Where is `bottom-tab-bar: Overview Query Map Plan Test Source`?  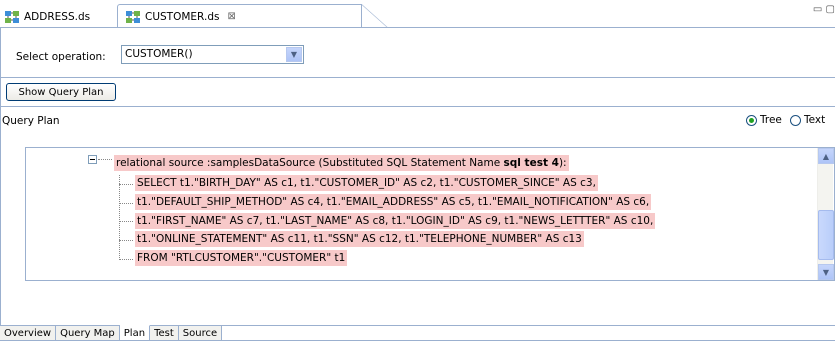 bottom-tab-bar: Overview Query Map Plan Test Source is located at coordinates (111, 332).